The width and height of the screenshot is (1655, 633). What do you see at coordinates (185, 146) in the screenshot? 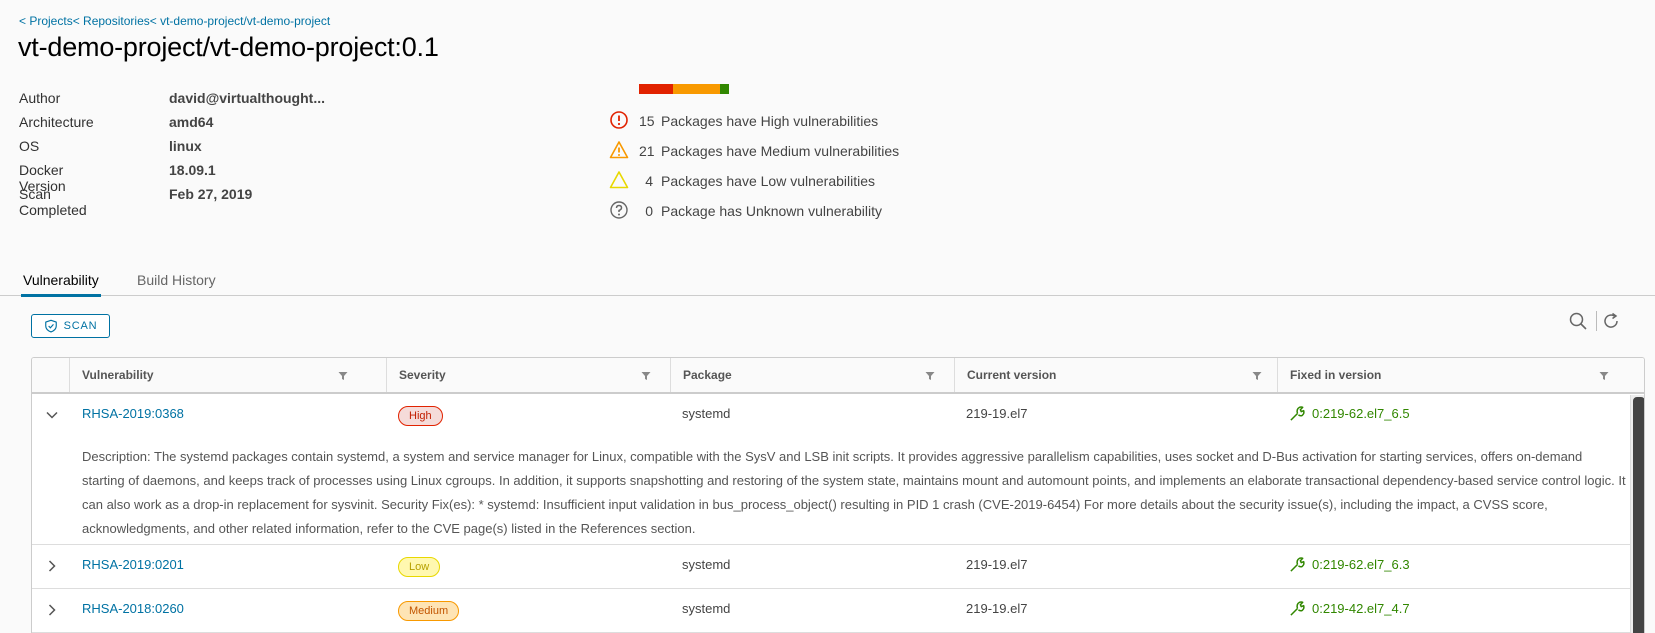
I see `property-value: linux` at bounding box center [185, 146].